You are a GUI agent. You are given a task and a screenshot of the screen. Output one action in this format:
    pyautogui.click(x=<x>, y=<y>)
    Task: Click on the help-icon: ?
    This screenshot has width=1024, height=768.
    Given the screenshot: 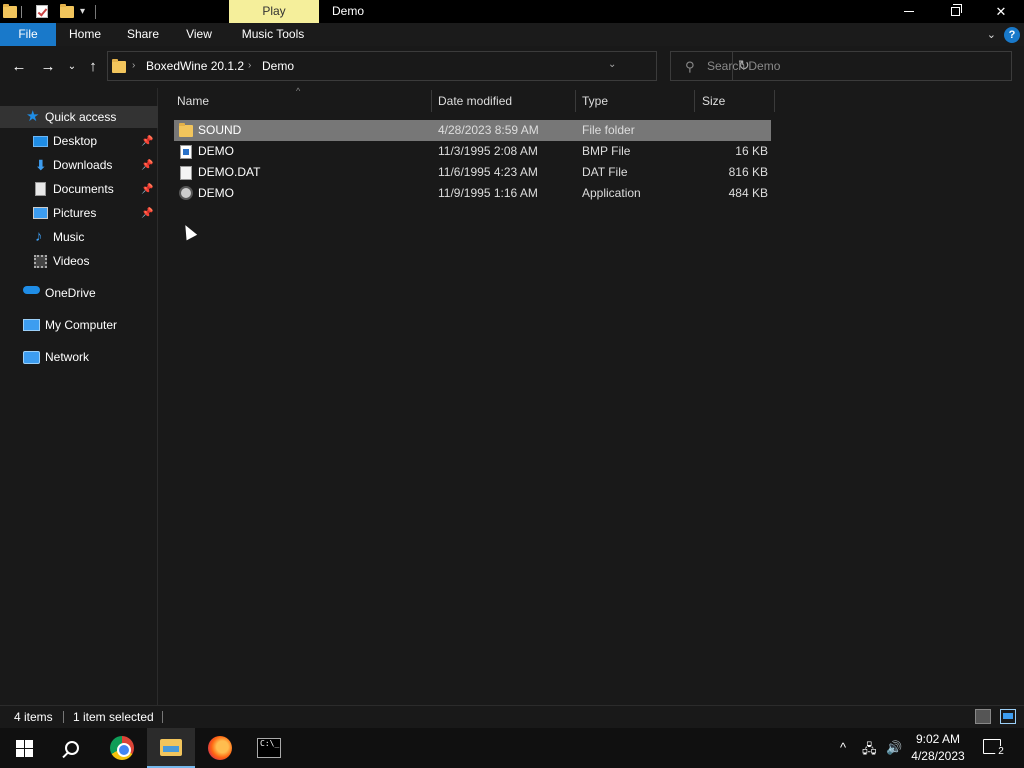 What is the action you would take?
    pyautogui.click(x=1012, y=34)
    